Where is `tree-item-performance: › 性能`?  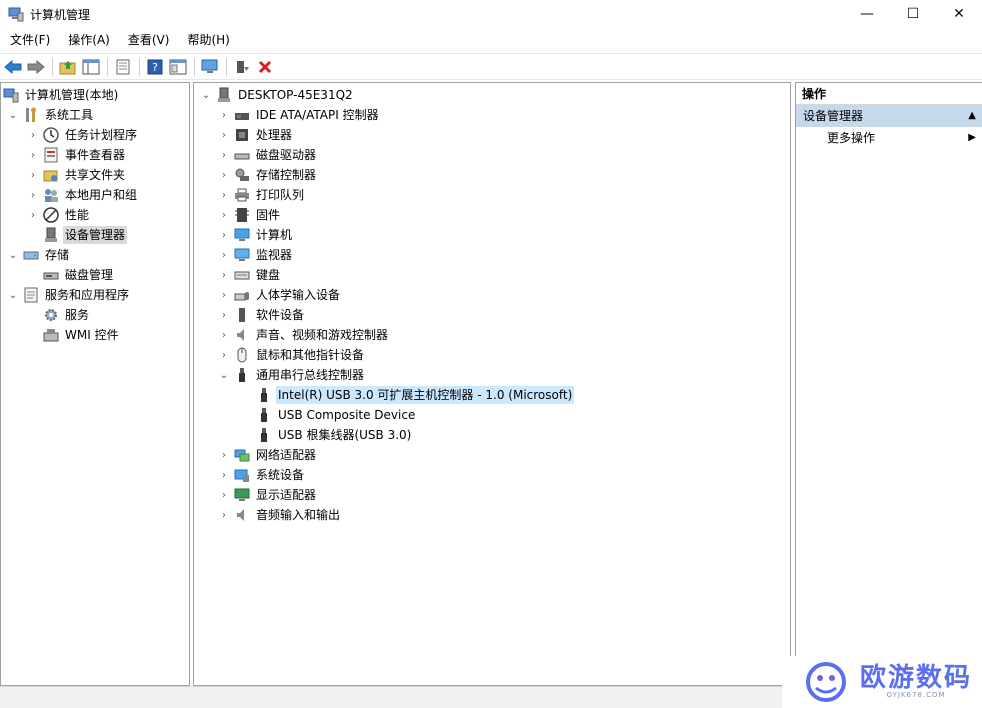 tree-item-performance: › 性能 is located at coordinates (59, 215).